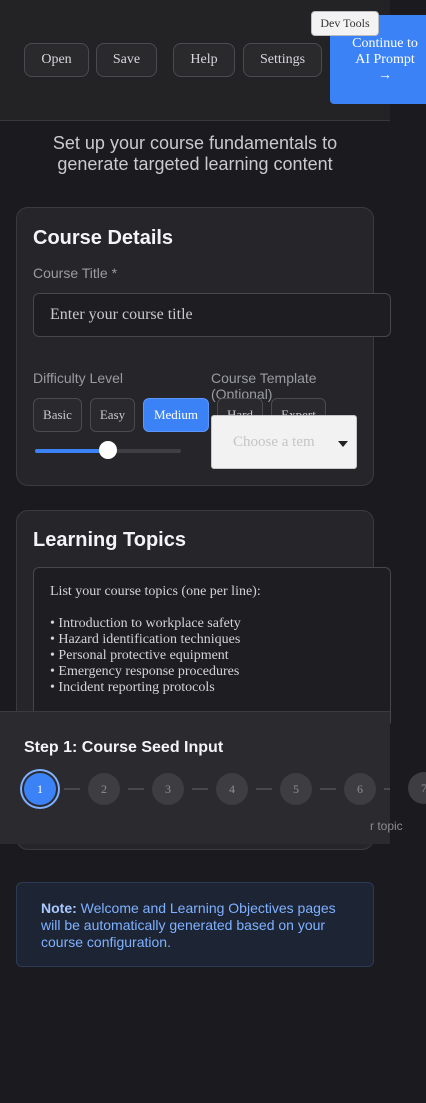  What do you see at coordinates (56, 60) in the screenshot?
I see `open-button: Open` at bounding box center [56, 60].